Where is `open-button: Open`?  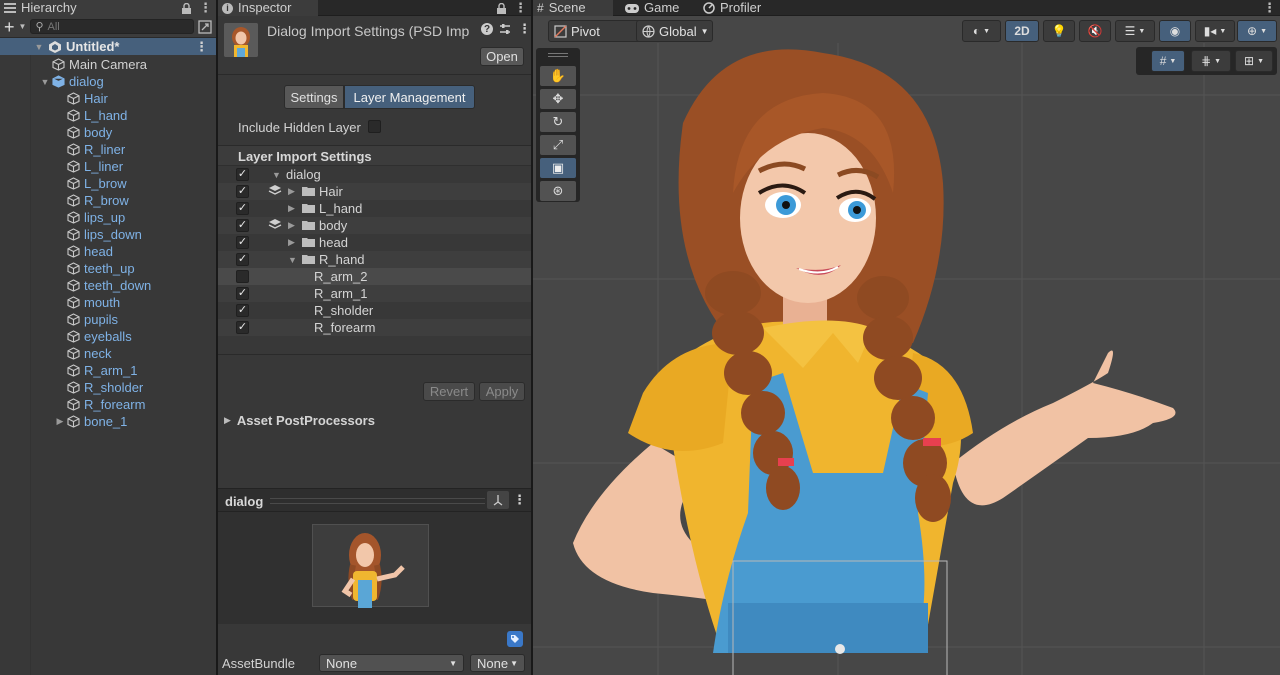 open-button: Open is located at coordinates (502, 56).